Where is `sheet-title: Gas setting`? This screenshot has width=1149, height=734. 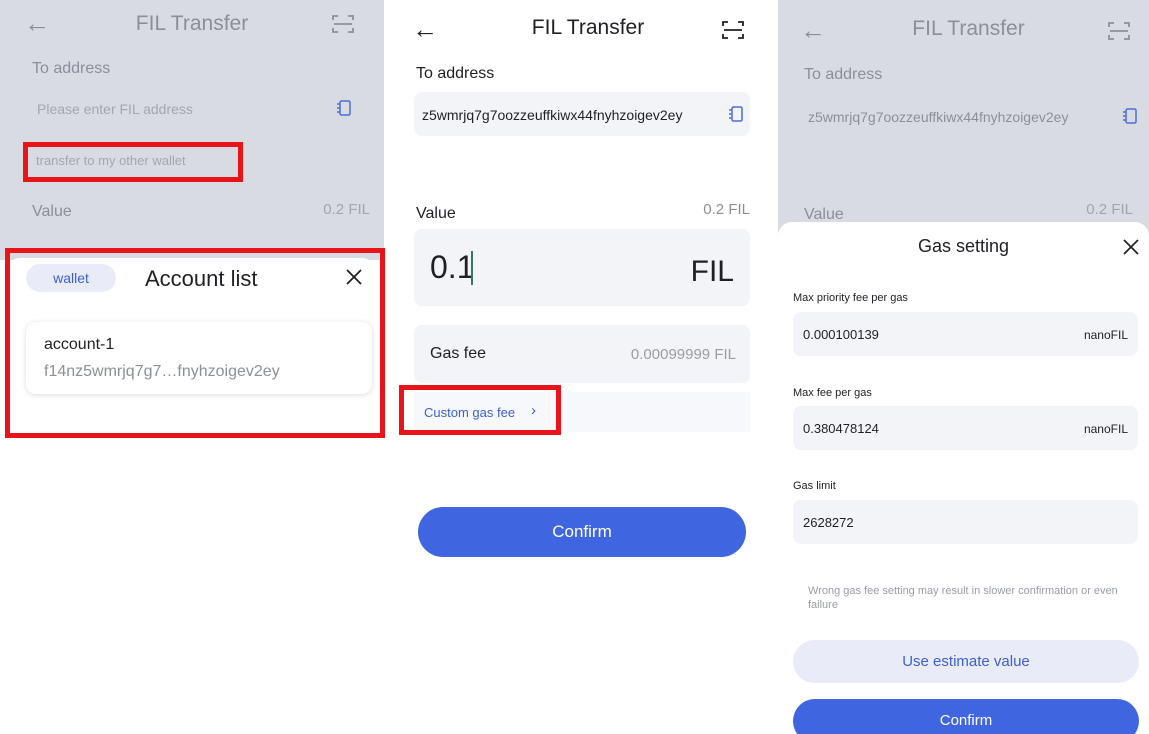 sheet-title: Gas setting is located at coordinates (963, 246).